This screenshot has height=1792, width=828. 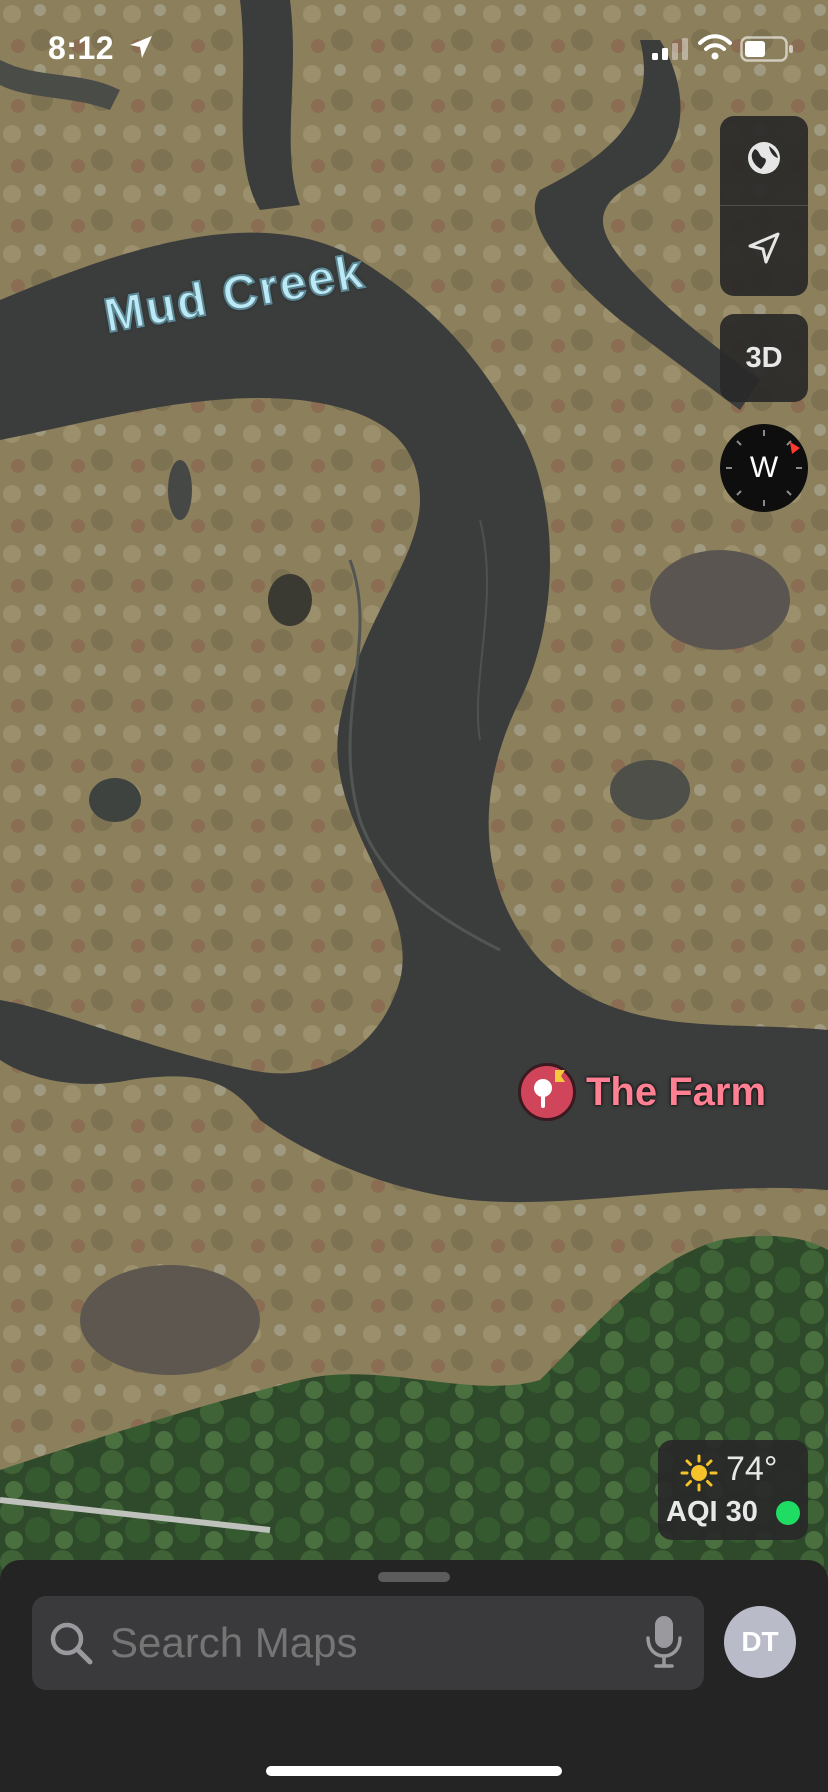 What do you see at coordinates (712, 1512) in the screenshot?
I see `aqi-label: AQI 30` at bounding box center [712, 1512].